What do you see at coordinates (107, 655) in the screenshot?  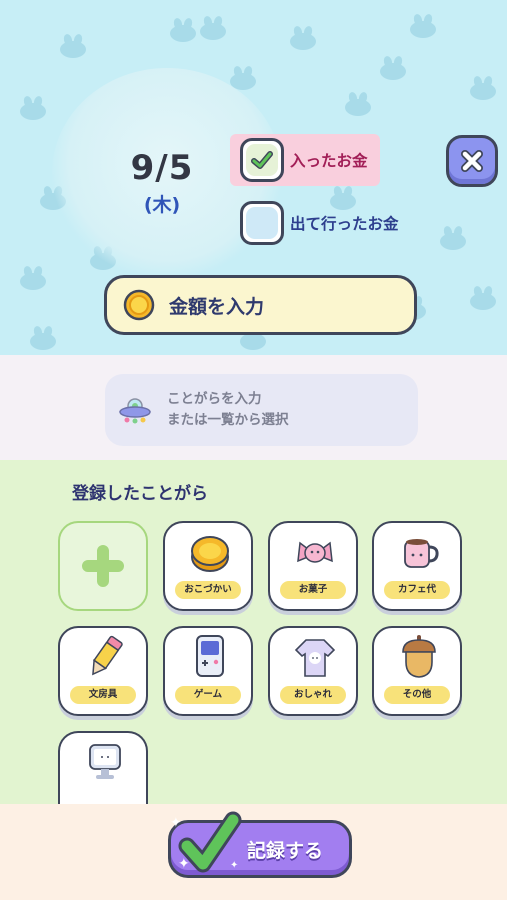 I see `pencil-icon` at bounding box center [107, 655].